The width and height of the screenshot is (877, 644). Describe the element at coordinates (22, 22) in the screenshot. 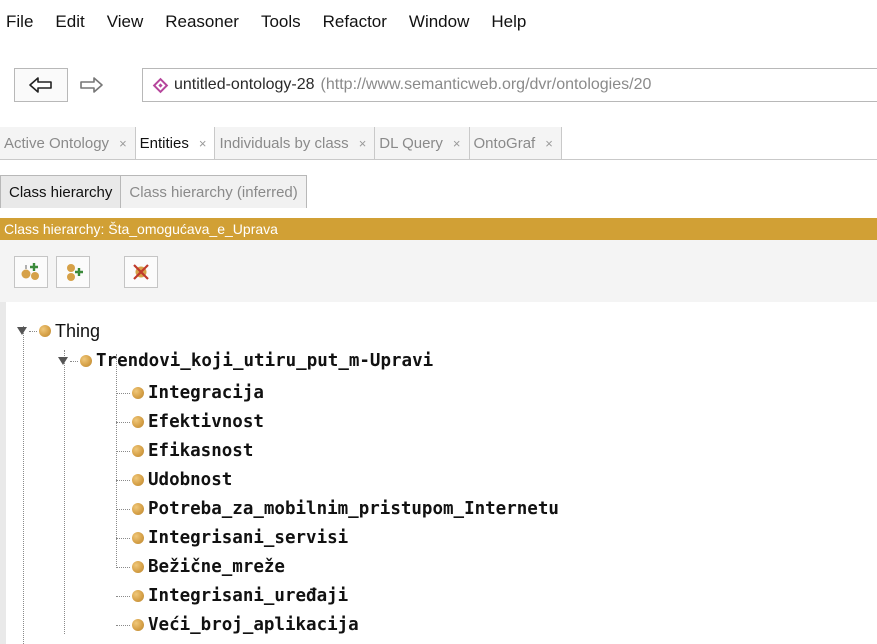

I see `menu-file: File` at that location.